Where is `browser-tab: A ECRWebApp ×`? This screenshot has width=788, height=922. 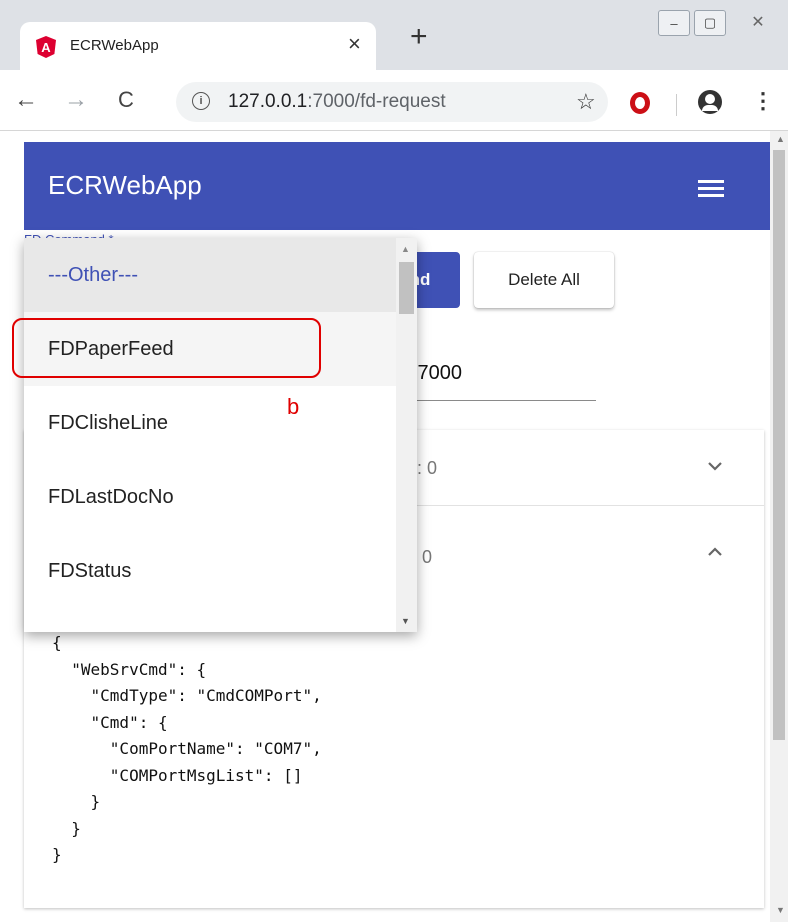
browser-tab: A ECRWebApp × is located at coordinates (198, 48).